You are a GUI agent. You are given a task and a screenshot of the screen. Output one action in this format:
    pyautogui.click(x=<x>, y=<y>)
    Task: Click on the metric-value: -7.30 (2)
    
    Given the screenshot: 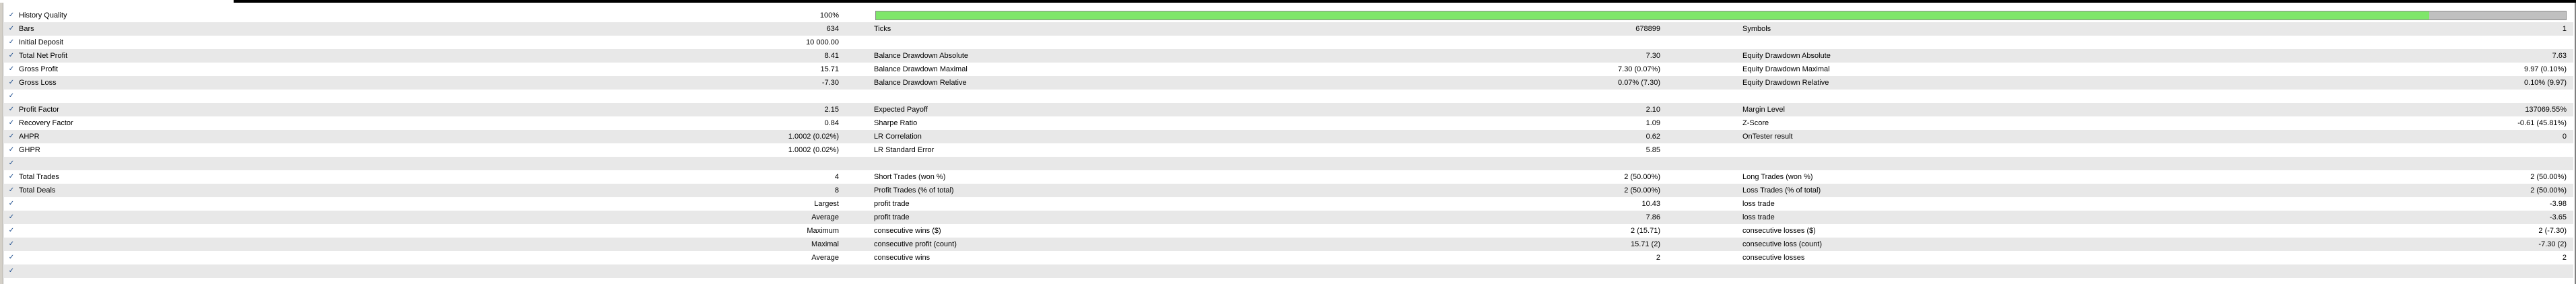 What is the action you would take?
    pyautogui.click(x=2552, y=244)
    